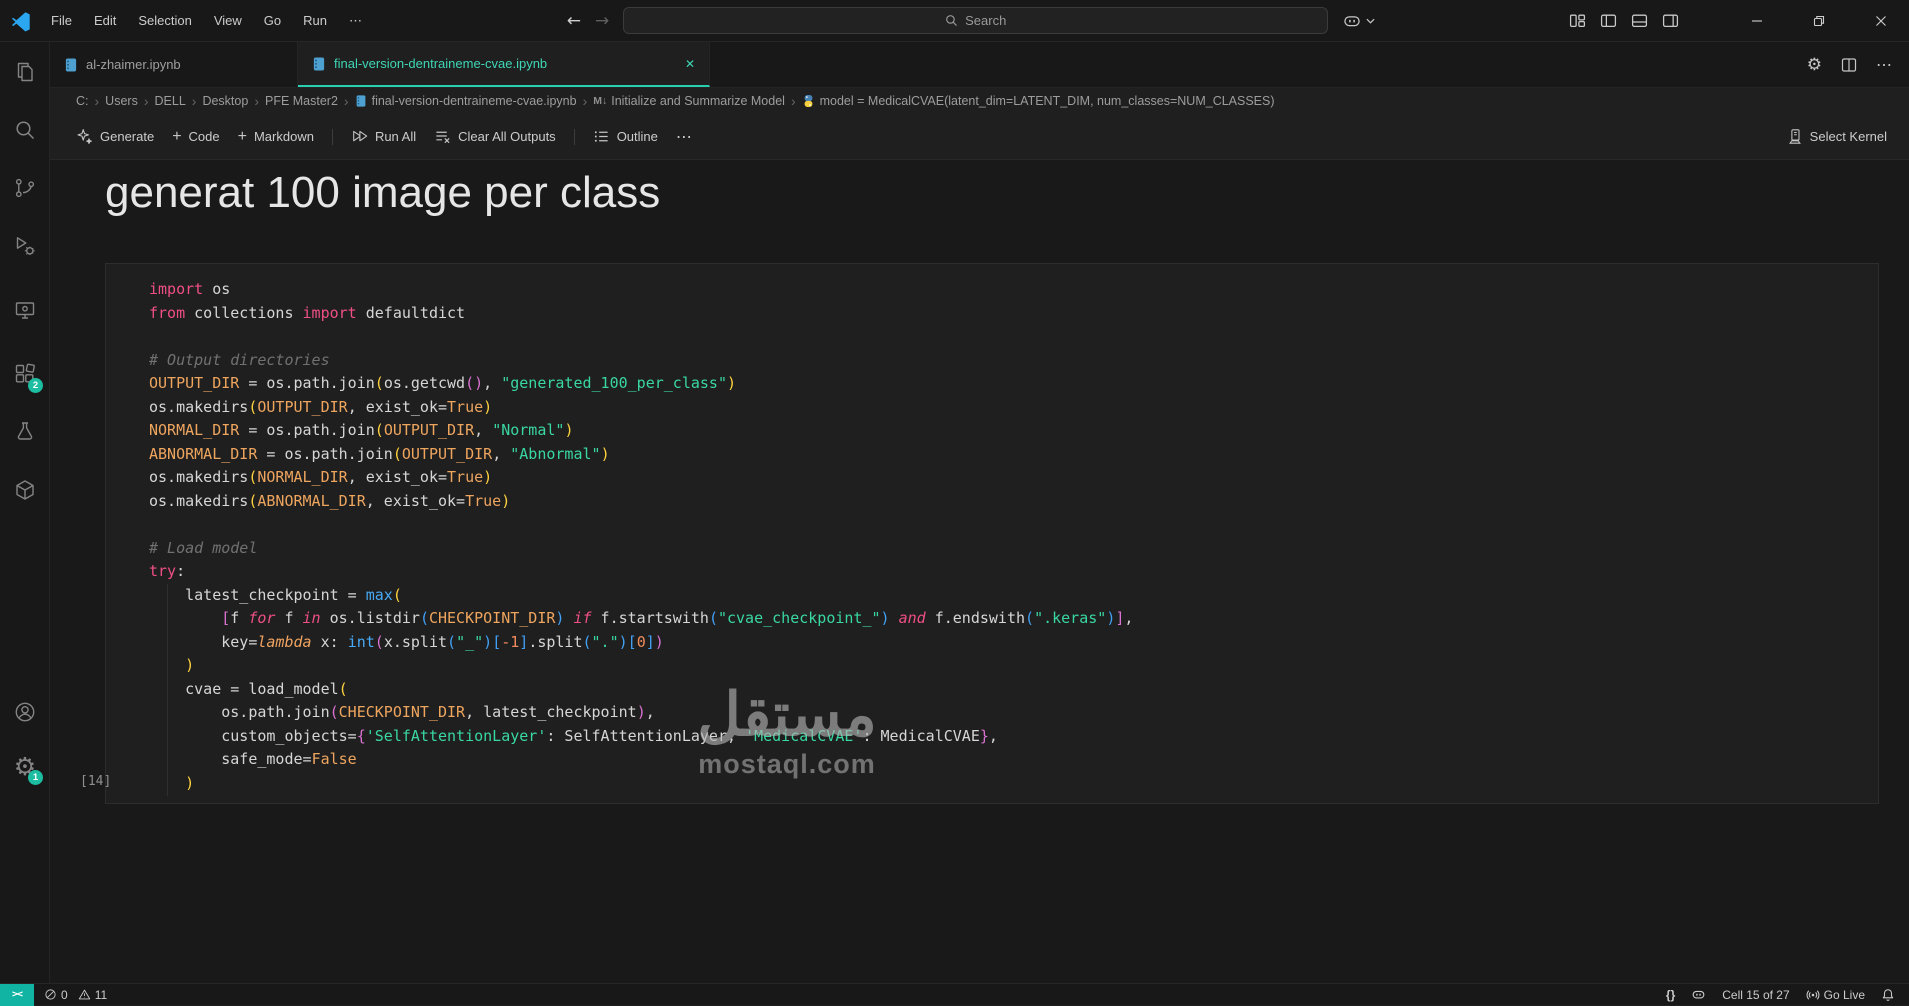  Describe the element at coordinates (225, 101) in the screenshot. I see `breadcrumb-item: Desktop` at that location.